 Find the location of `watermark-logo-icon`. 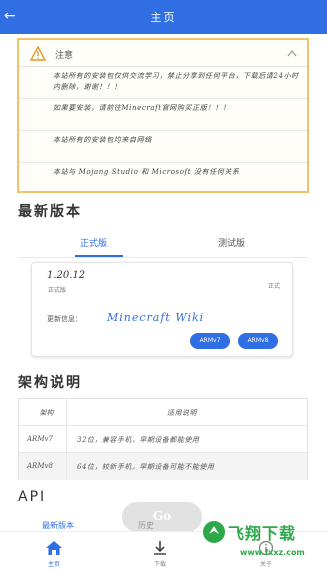

watermark-logo-icon is located at coordinates (214, 532).